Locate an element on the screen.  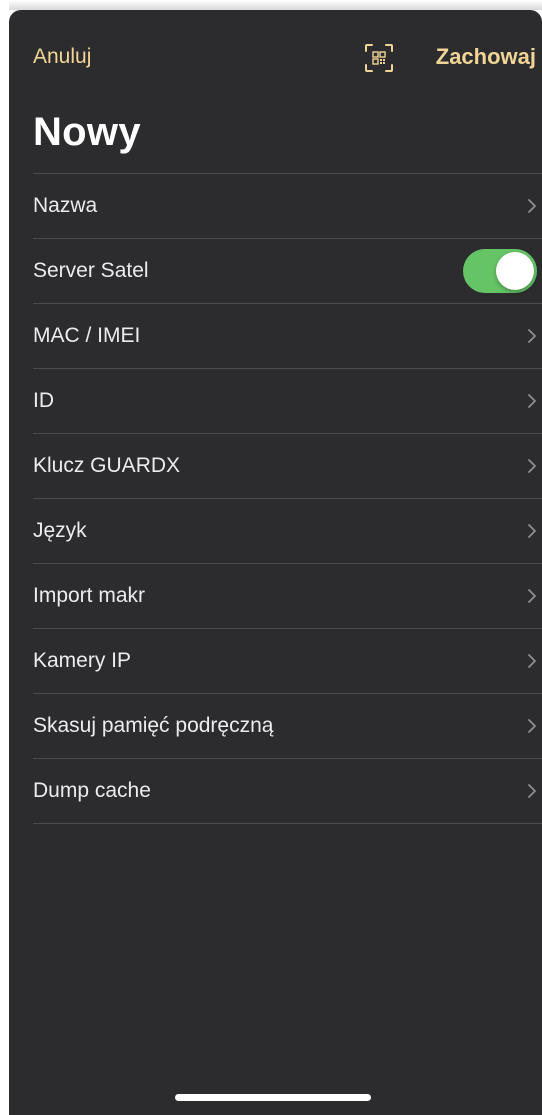
list-item-skasuj-pamiec: Skasuj pamięć podręczną is located at coordinates (287, 725).